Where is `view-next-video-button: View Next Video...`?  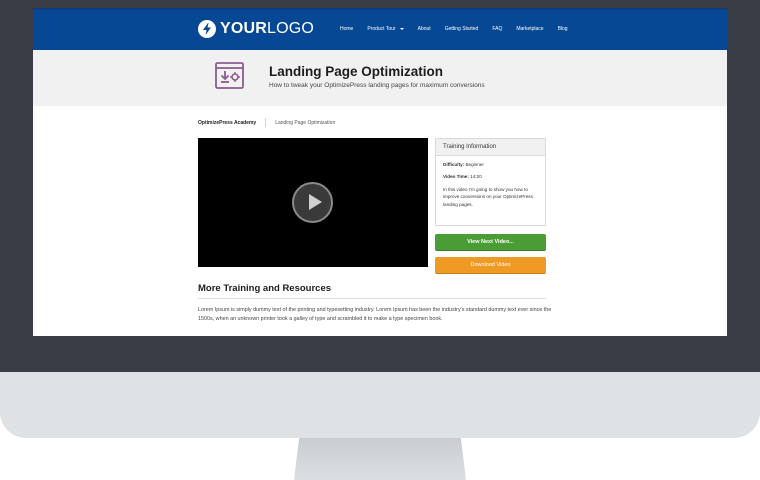 view-next-video-button: View Next Video... is located at coordinates (490, 242).